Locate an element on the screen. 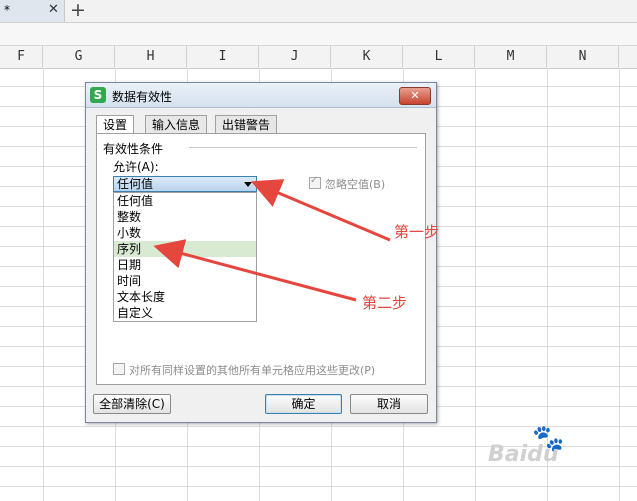 The width and height of the screenshot is (637, 501). watermark-brand: Baidu is located at coordinates (523, 454).